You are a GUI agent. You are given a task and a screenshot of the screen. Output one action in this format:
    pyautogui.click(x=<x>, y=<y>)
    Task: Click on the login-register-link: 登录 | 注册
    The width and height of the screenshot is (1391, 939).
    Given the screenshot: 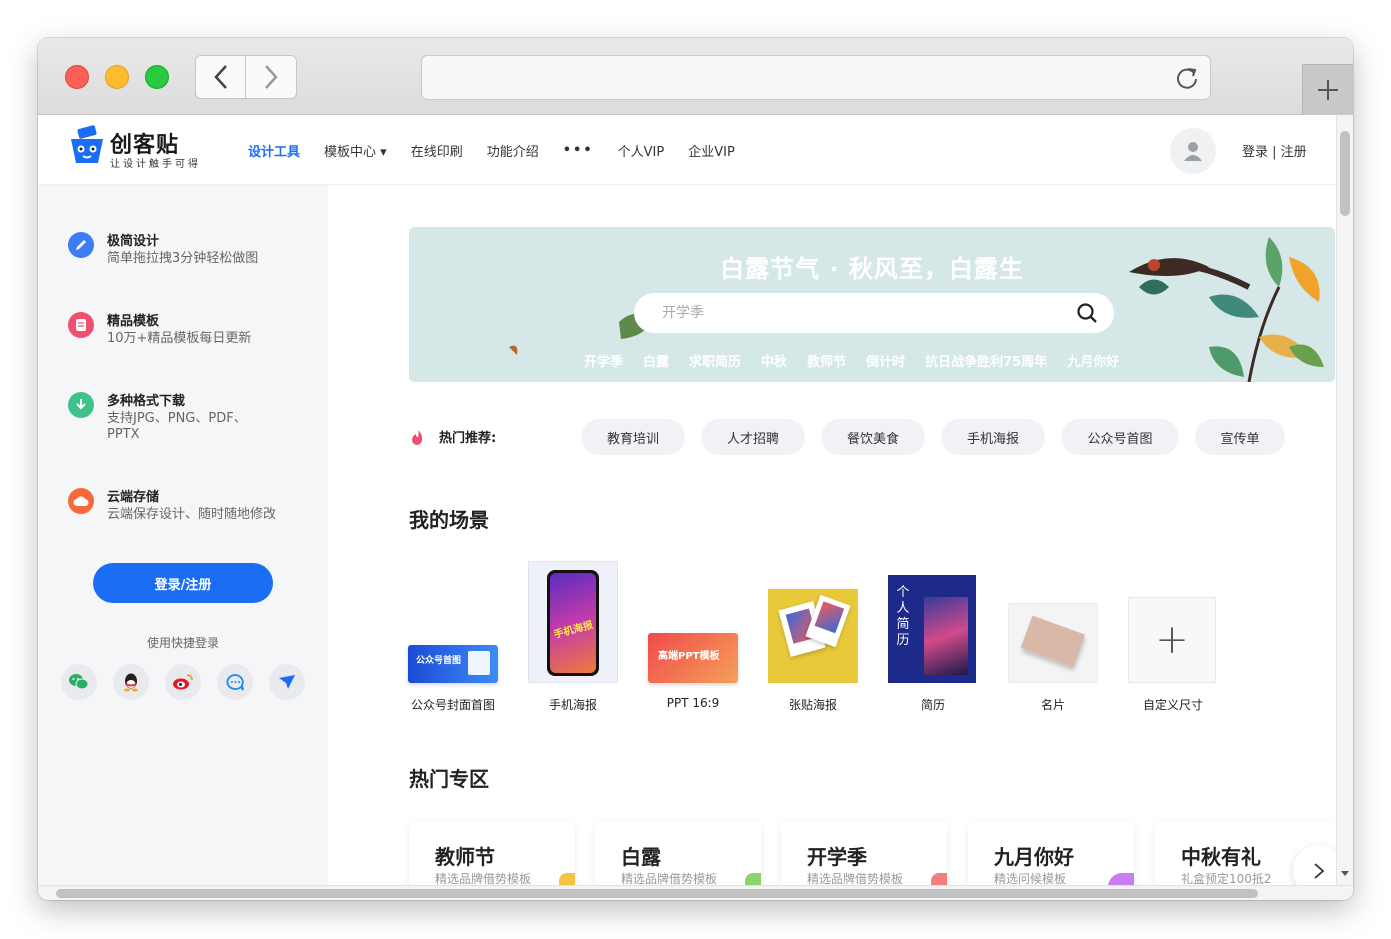 What is the action you would take?
    pyautogui.click(x=1274, y=150)
    